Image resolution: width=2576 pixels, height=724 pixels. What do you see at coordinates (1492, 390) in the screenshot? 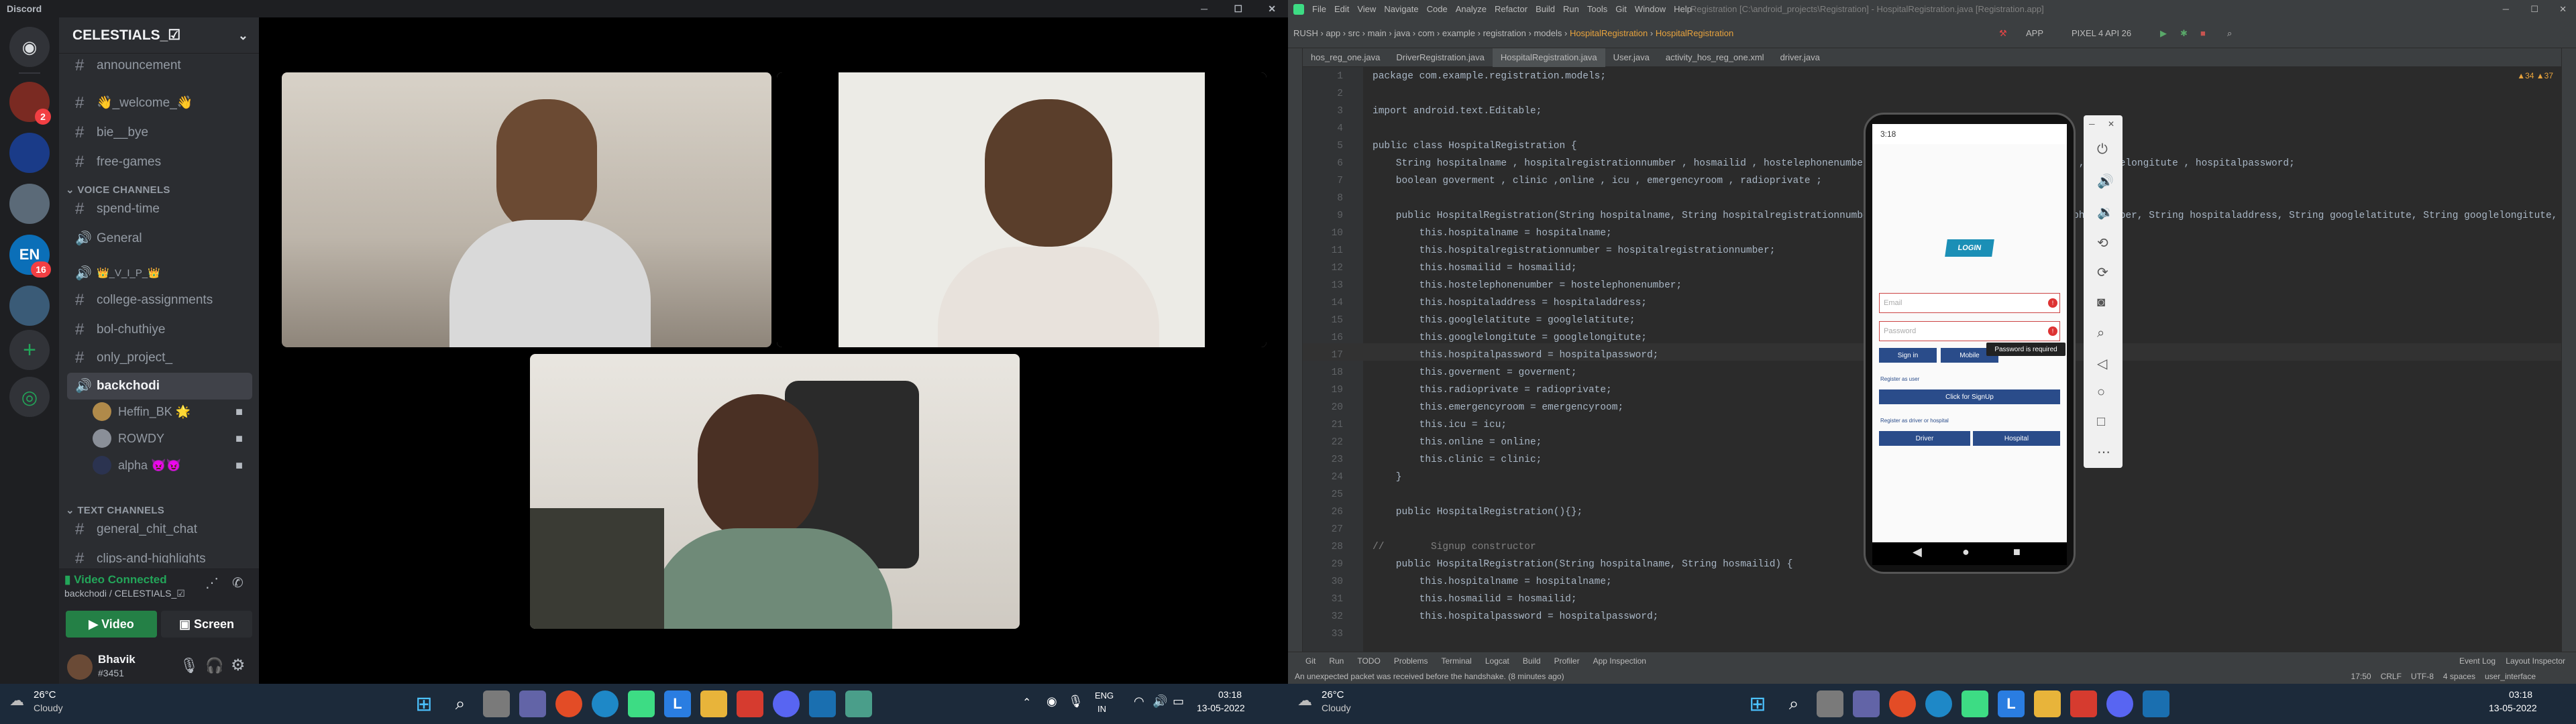
I see `code-line: this.radioprivate = radioprivate;` at bounding box center [1492, 390].